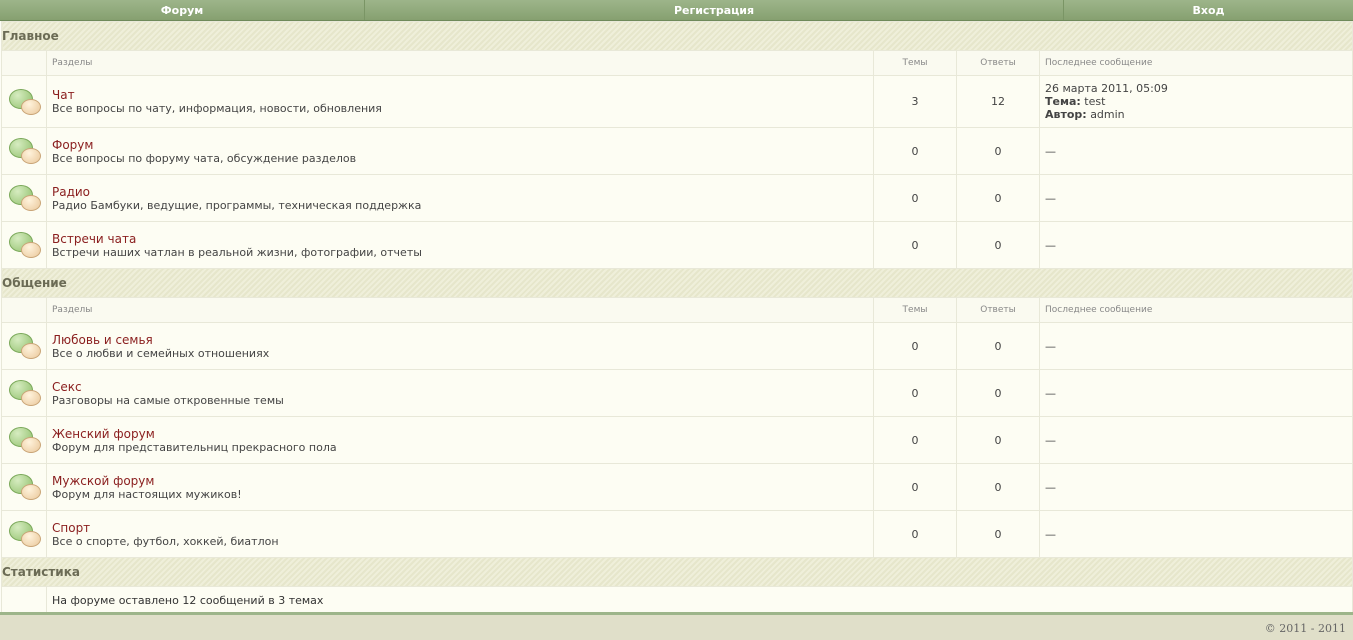 The width and height of the screenshot is (1353, 640). Describe the element at coordinates (462, 528) in the screenshot. I see `forum-title: Спорт` at that location.